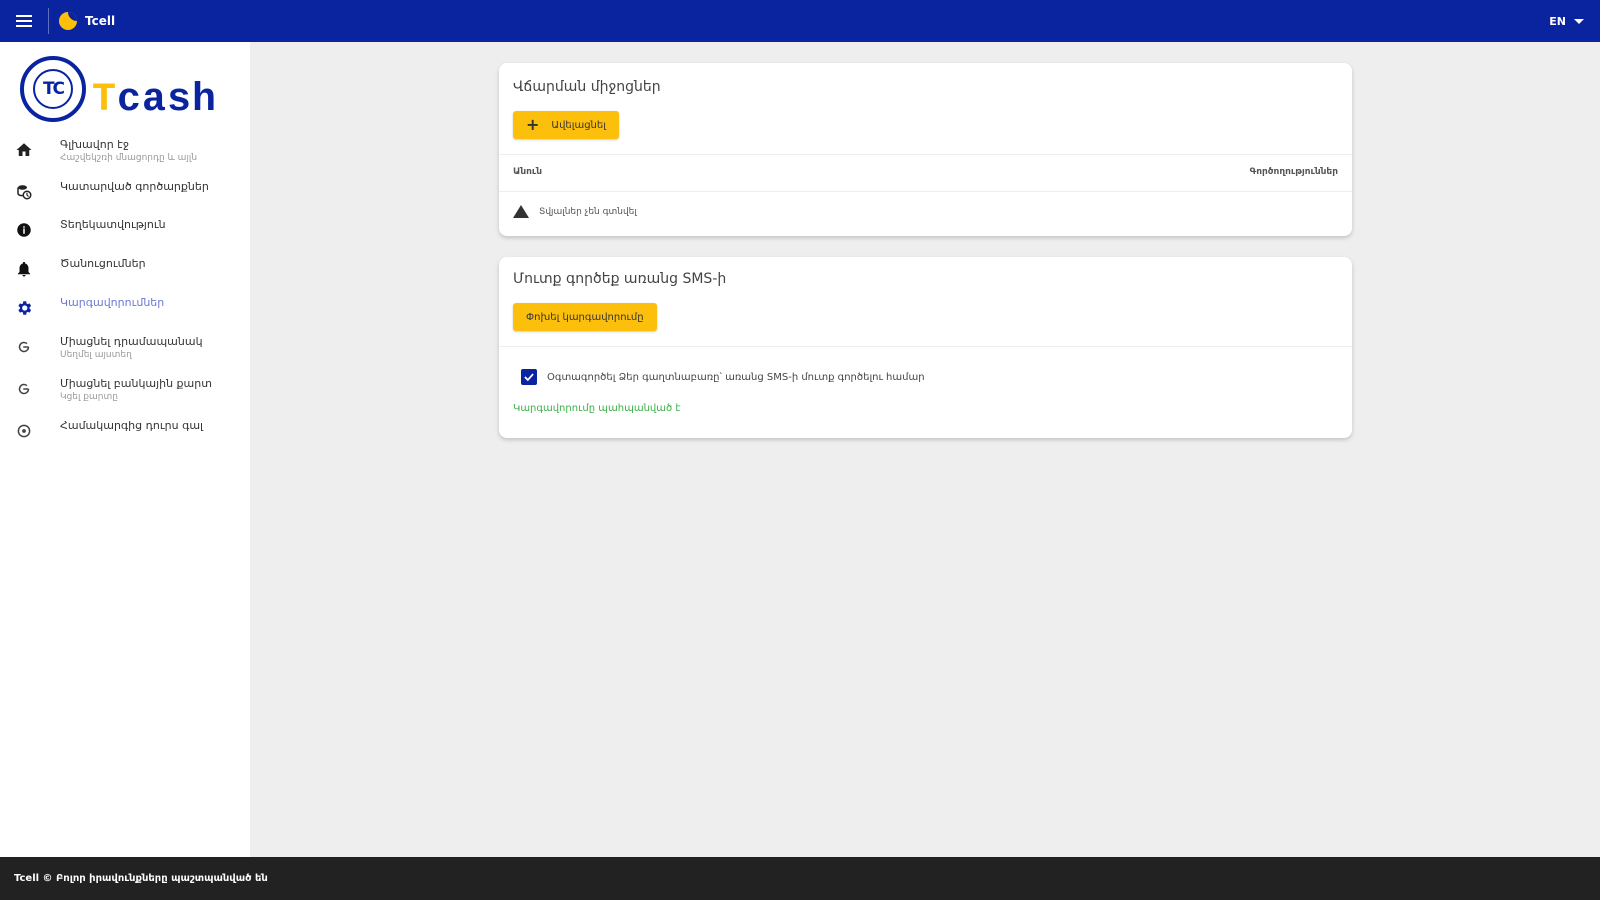  Describe the element at coordinates (578, 125) in the screenshot. I see `add-button-label: Ավելացնել` at that location.